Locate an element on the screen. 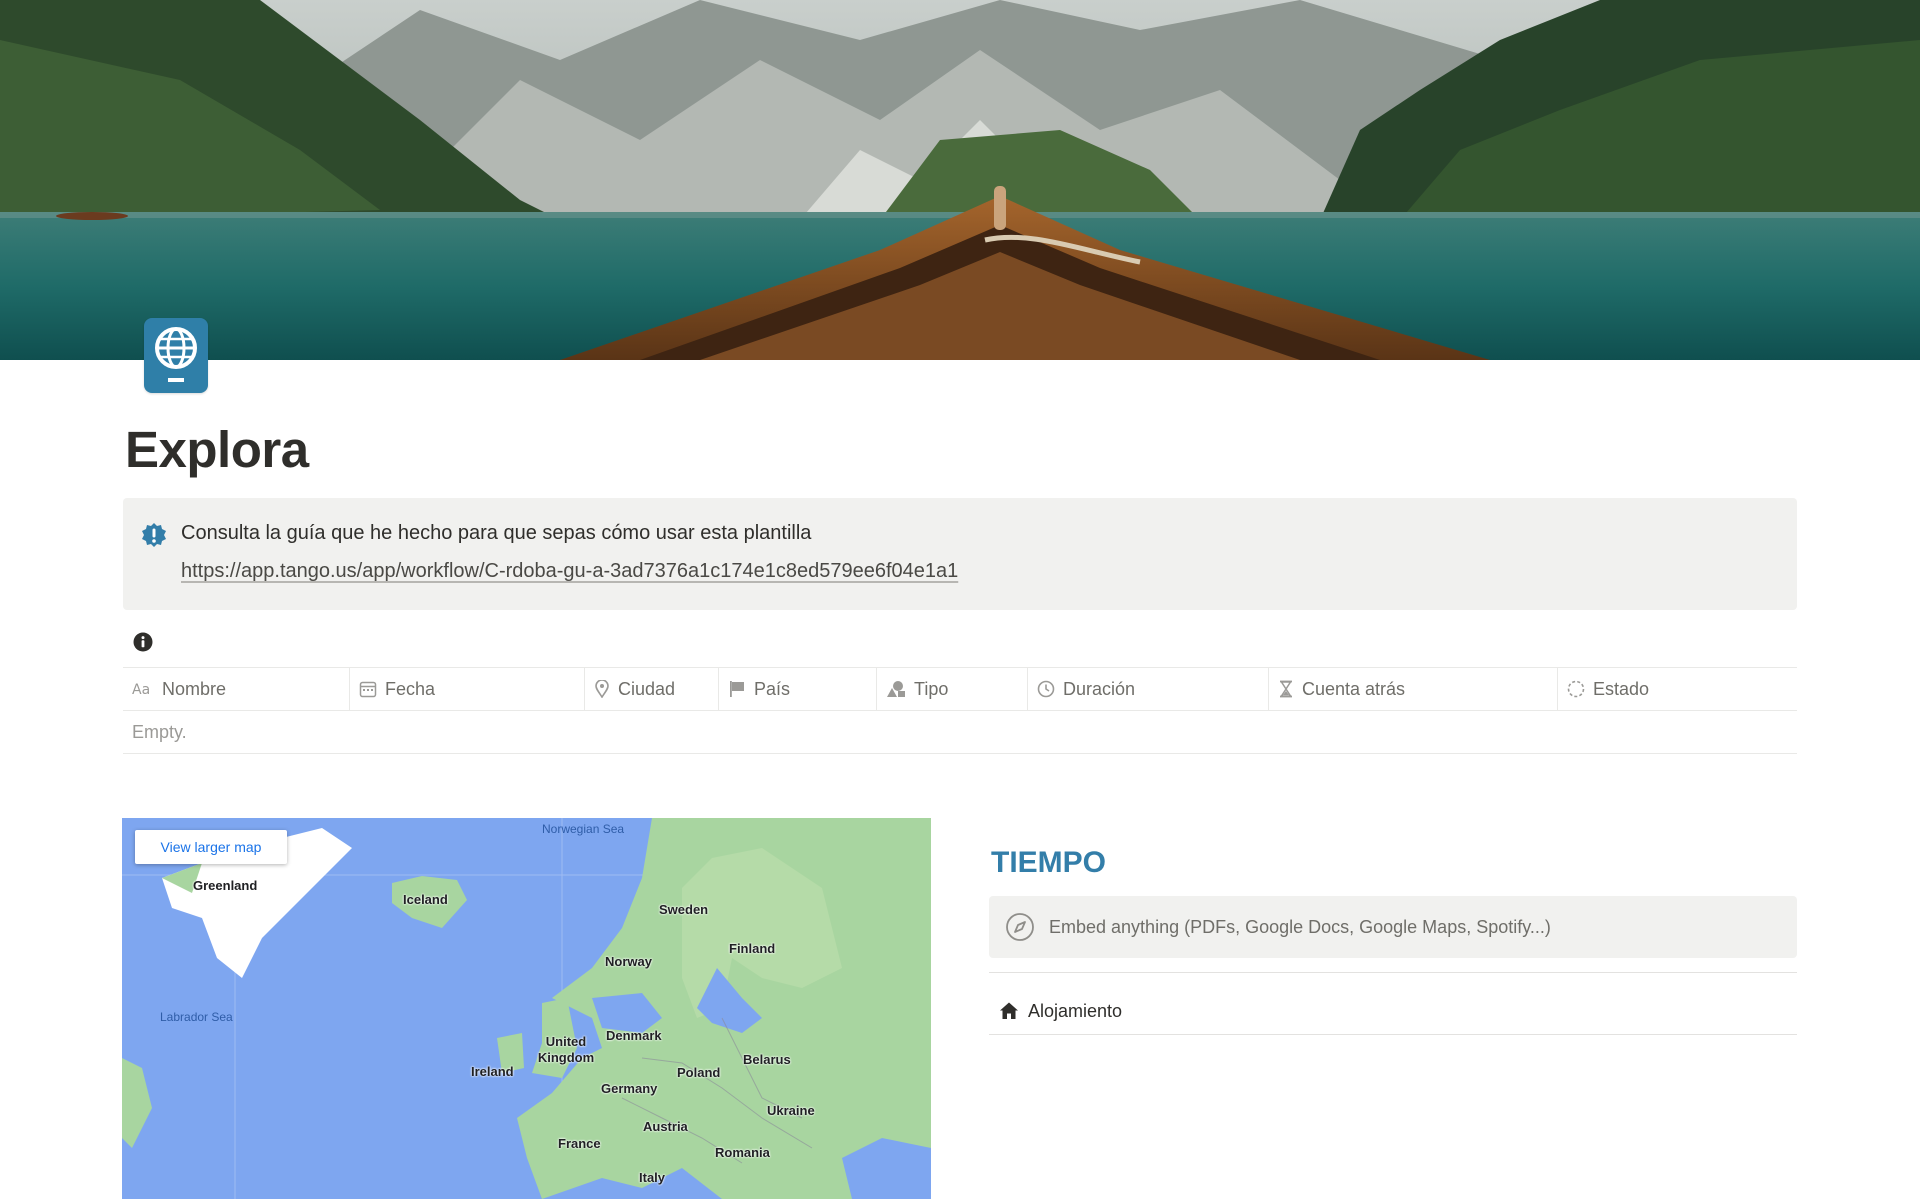 Image resolution: width=1920 pixels, height=1199 pixels. compass-icon is located at coordinates (1020, 927).